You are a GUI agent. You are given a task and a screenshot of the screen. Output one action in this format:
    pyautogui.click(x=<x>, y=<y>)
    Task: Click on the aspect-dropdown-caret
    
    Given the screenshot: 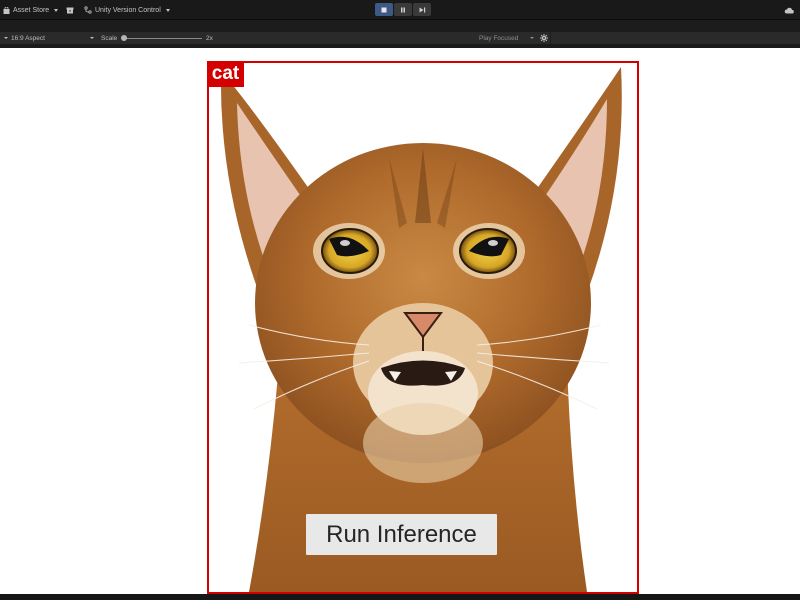 What is the action you would take?
    pyautogui.click(x=92, y=38)
    